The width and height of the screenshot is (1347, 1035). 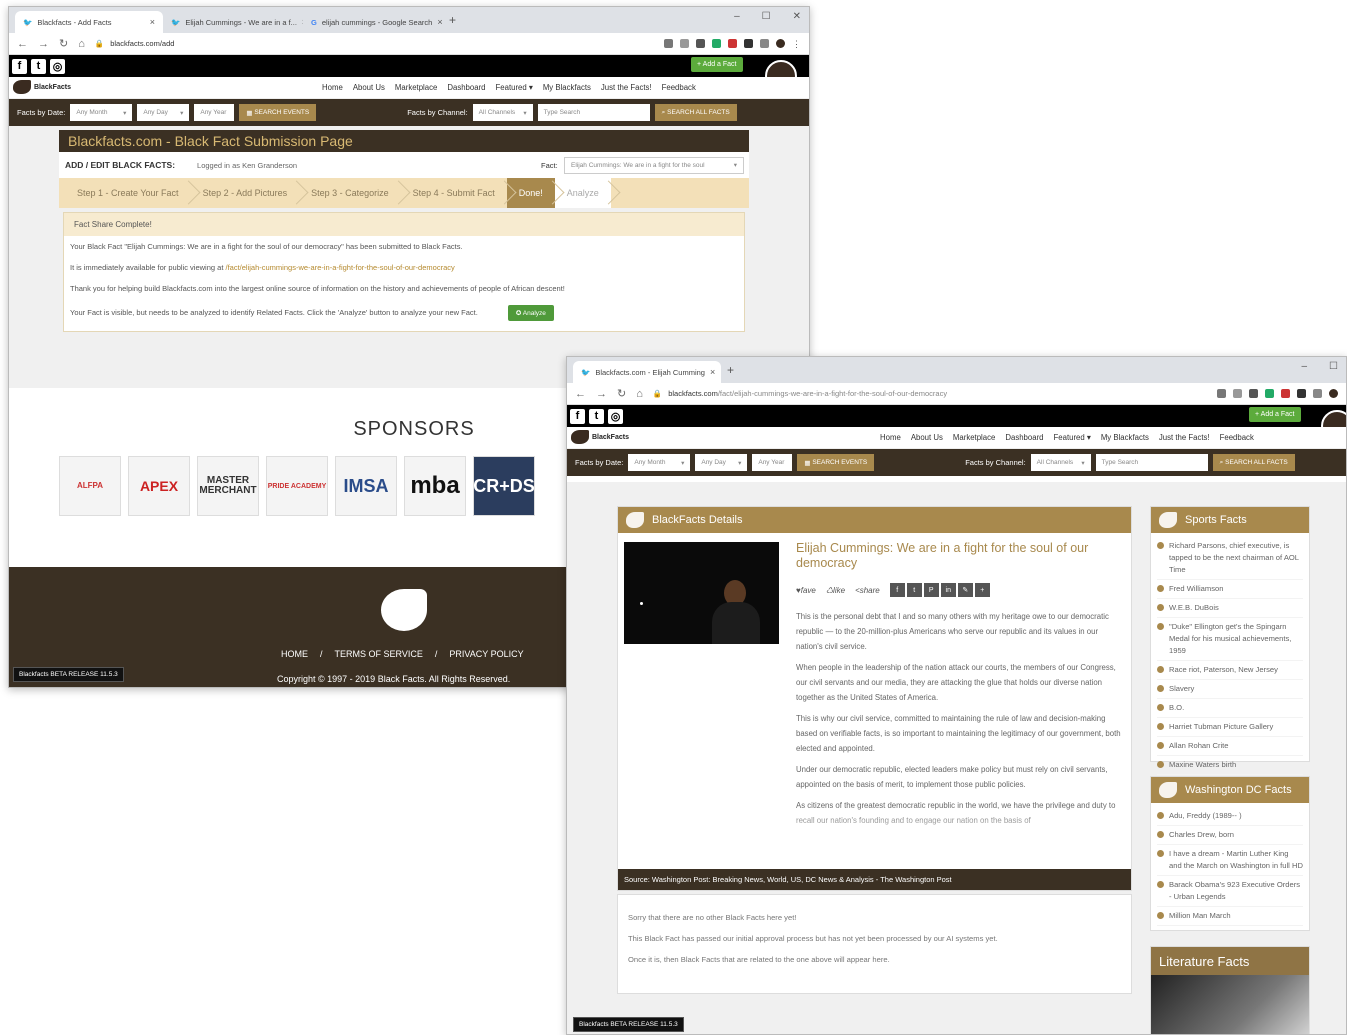 I want to click on close-window-icon: ✕, so click(x=797, y=16).